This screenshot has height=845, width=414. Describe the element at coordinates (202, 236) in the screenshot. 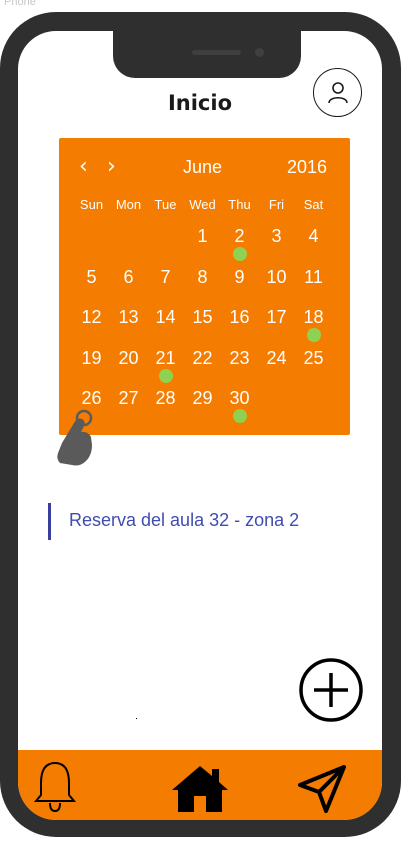

I see `day-number: 1` at that location.